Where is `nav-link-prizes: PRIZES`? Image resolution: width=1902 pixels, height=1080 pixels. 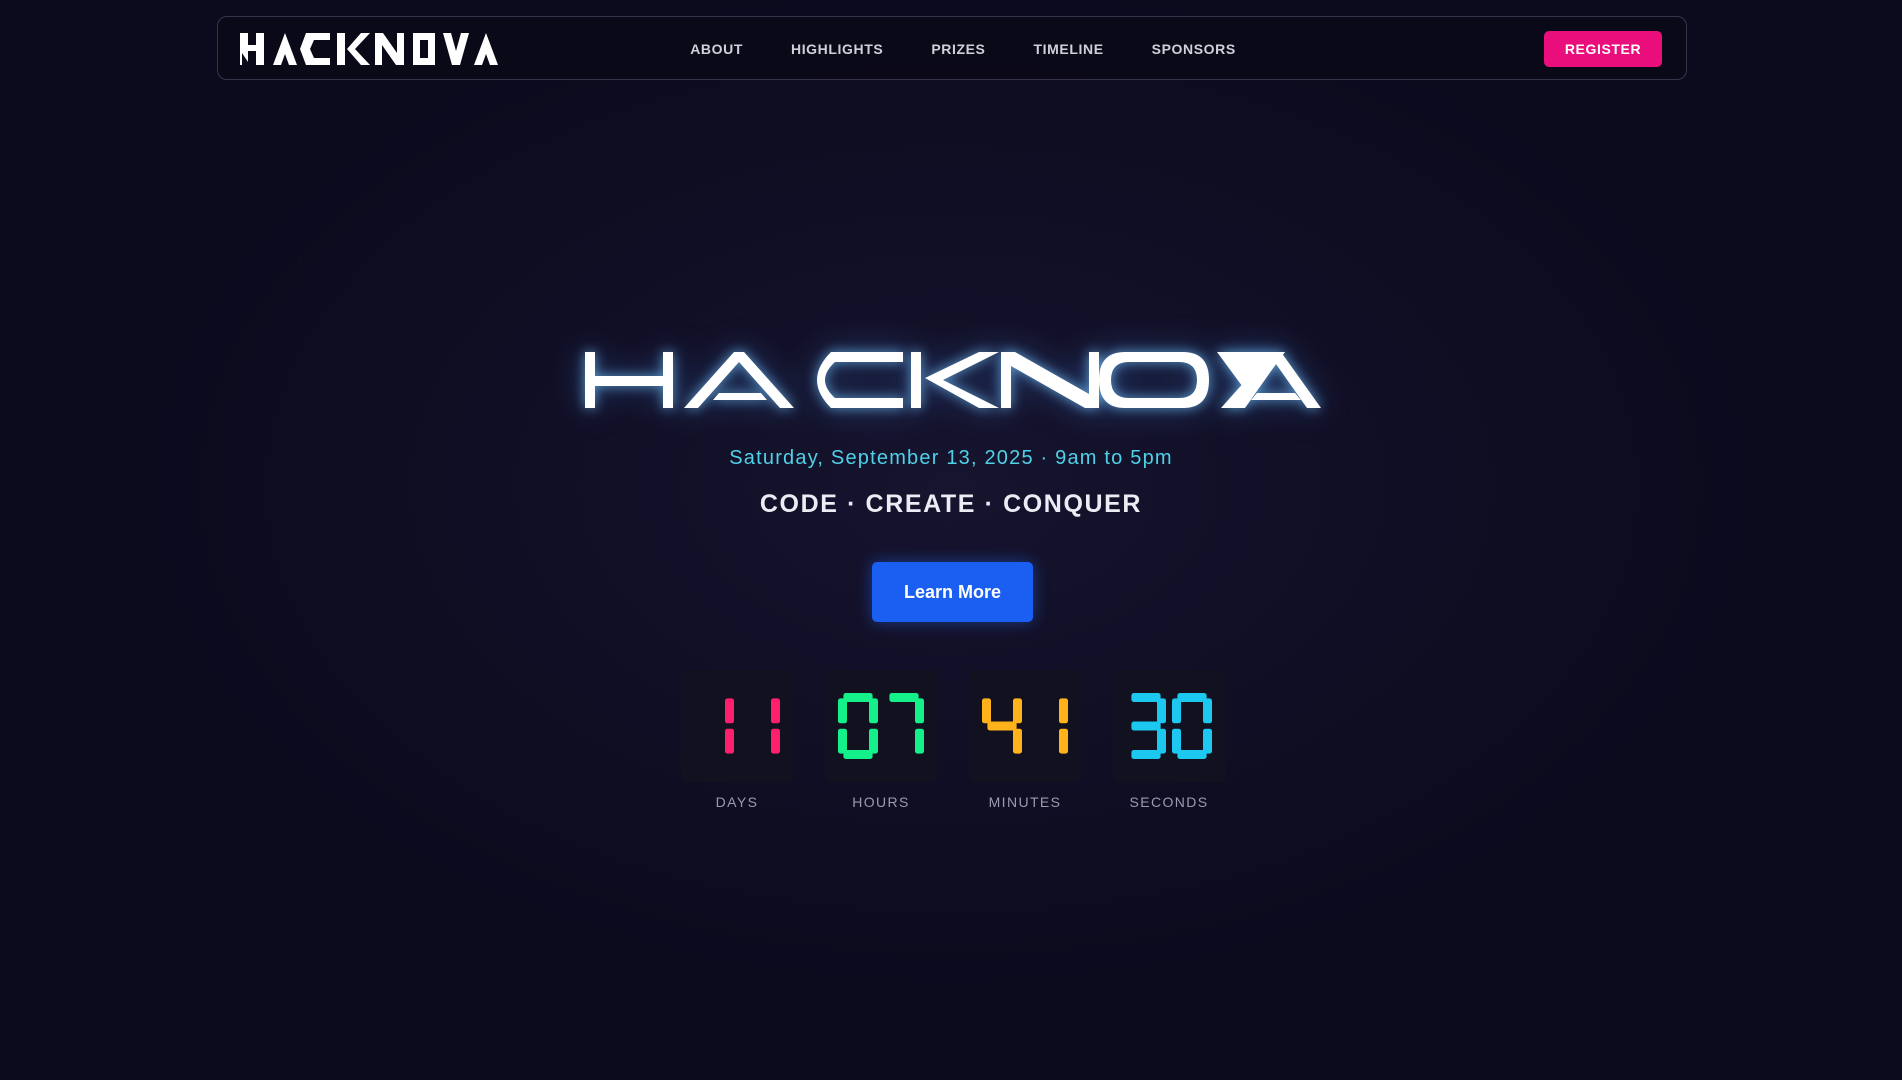 nav-link-prizes: PRIZES is located at coordinates (958, 49).